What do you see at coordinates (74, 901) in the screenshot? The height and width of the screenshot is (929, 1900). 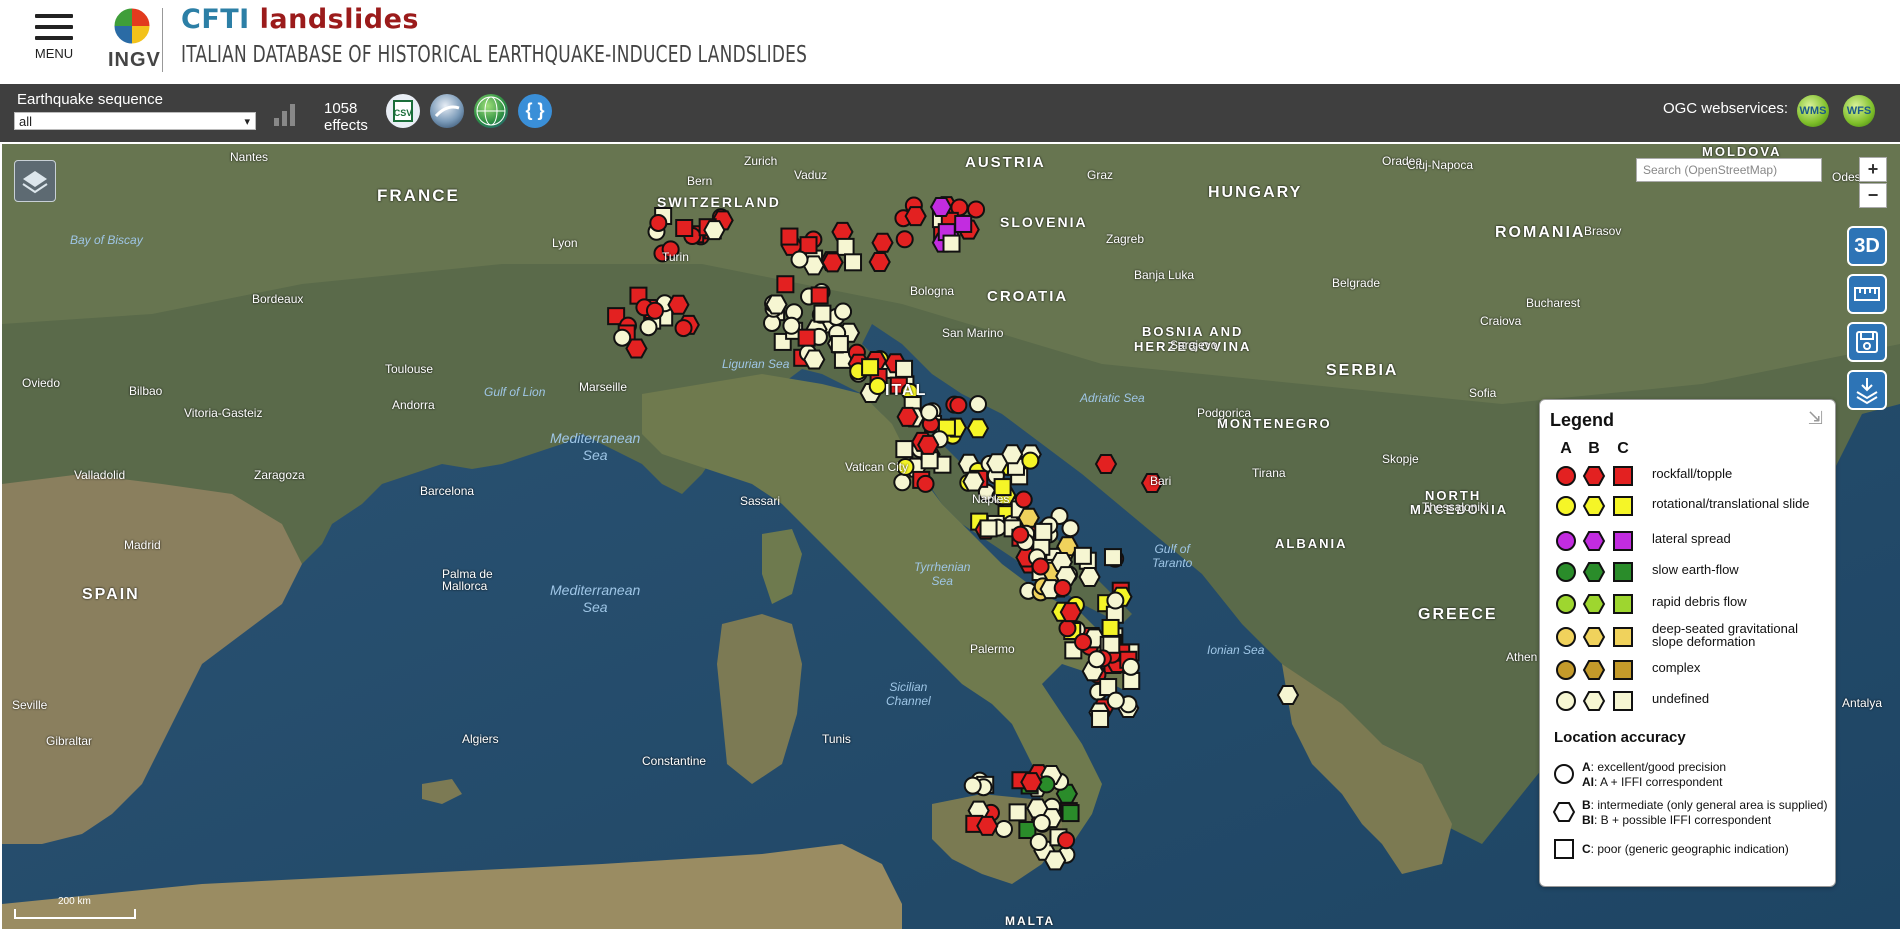 I see `scale-label: 200 km` at bounding box center [74, 901].